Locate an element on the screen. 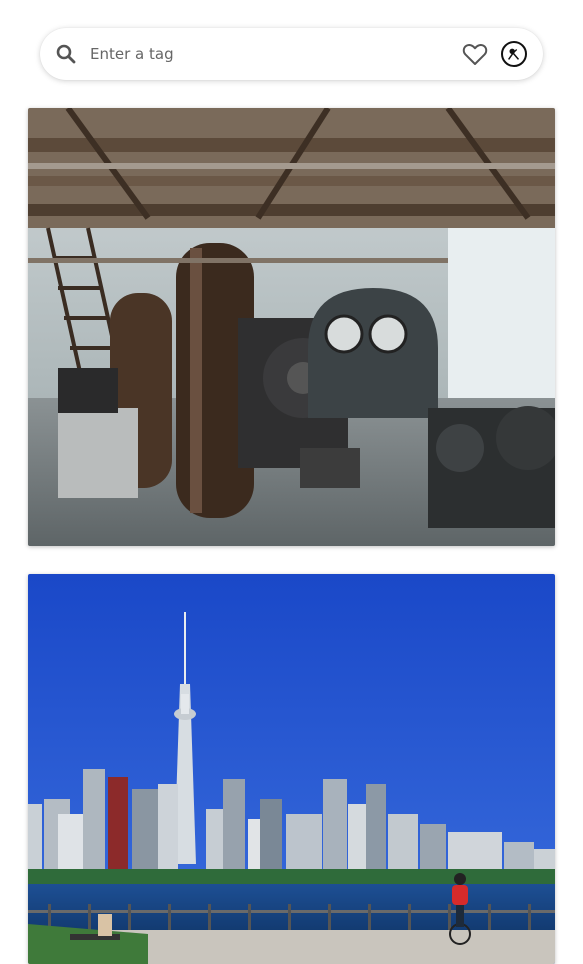 The image size is (583, 964). search-input is located at coordinates (270, 54).